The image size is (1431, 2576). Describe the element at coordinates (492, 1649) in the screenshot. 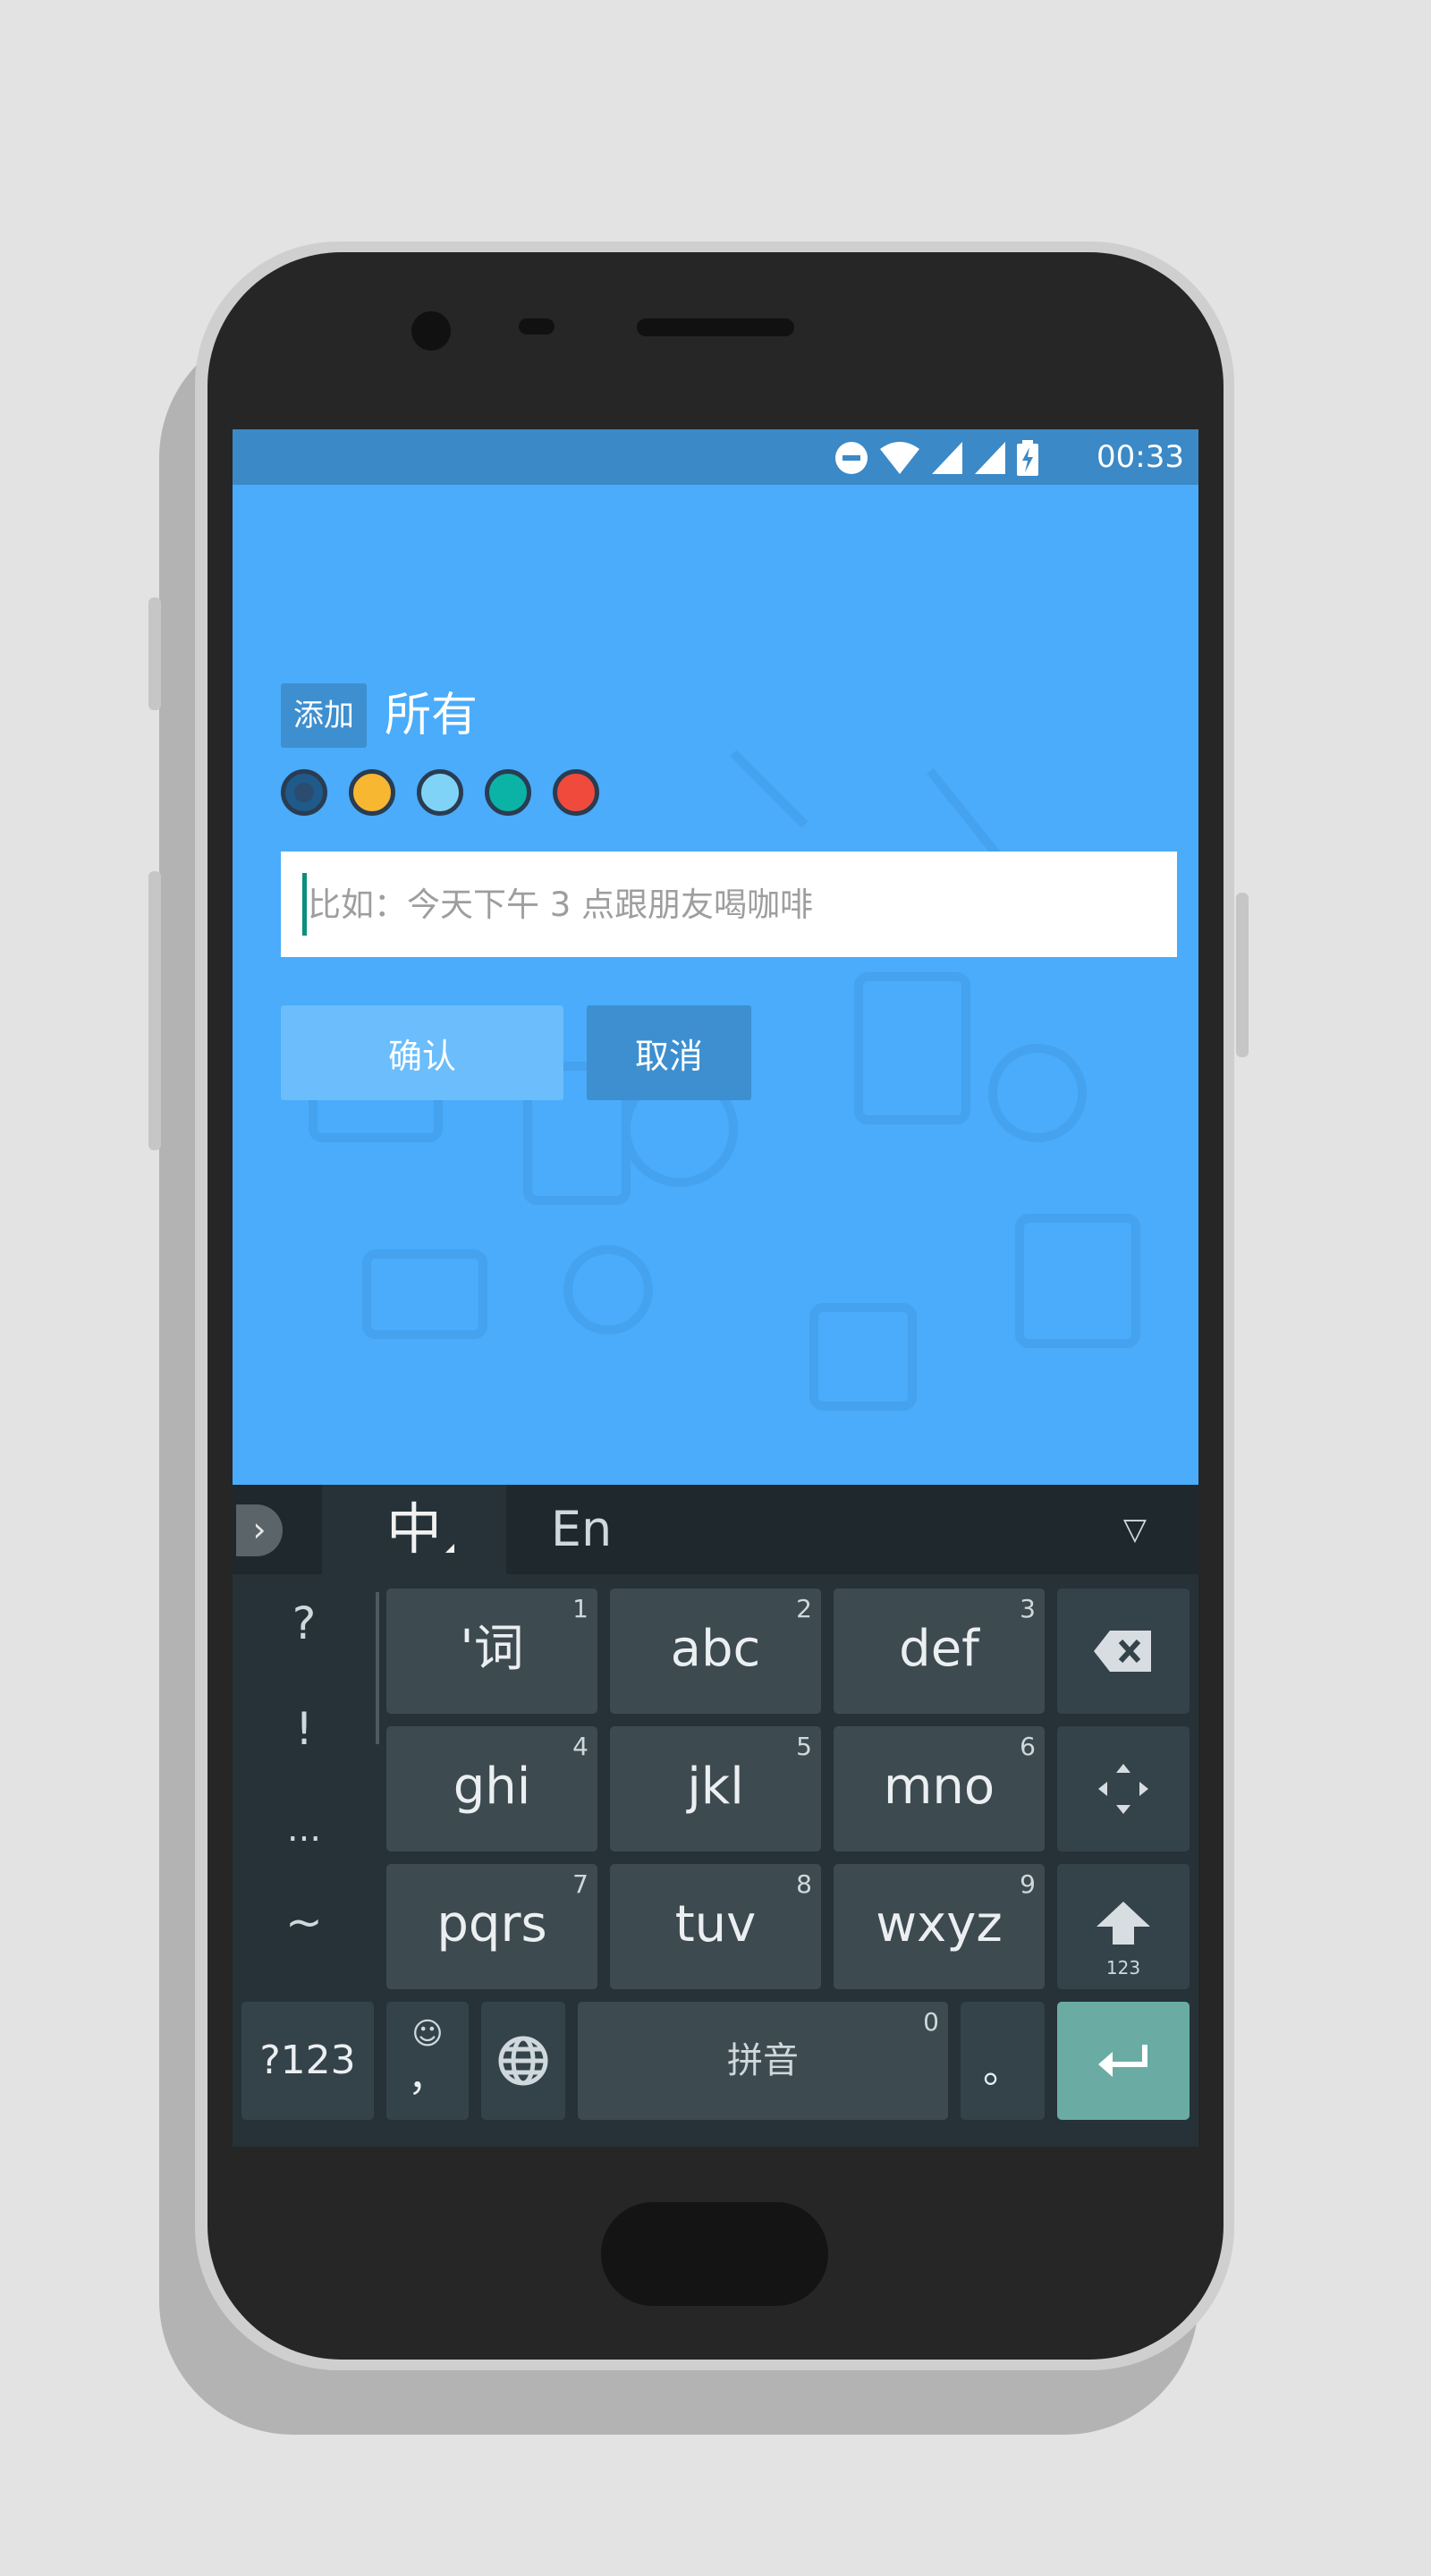

I see `key-label: '词` at that location.